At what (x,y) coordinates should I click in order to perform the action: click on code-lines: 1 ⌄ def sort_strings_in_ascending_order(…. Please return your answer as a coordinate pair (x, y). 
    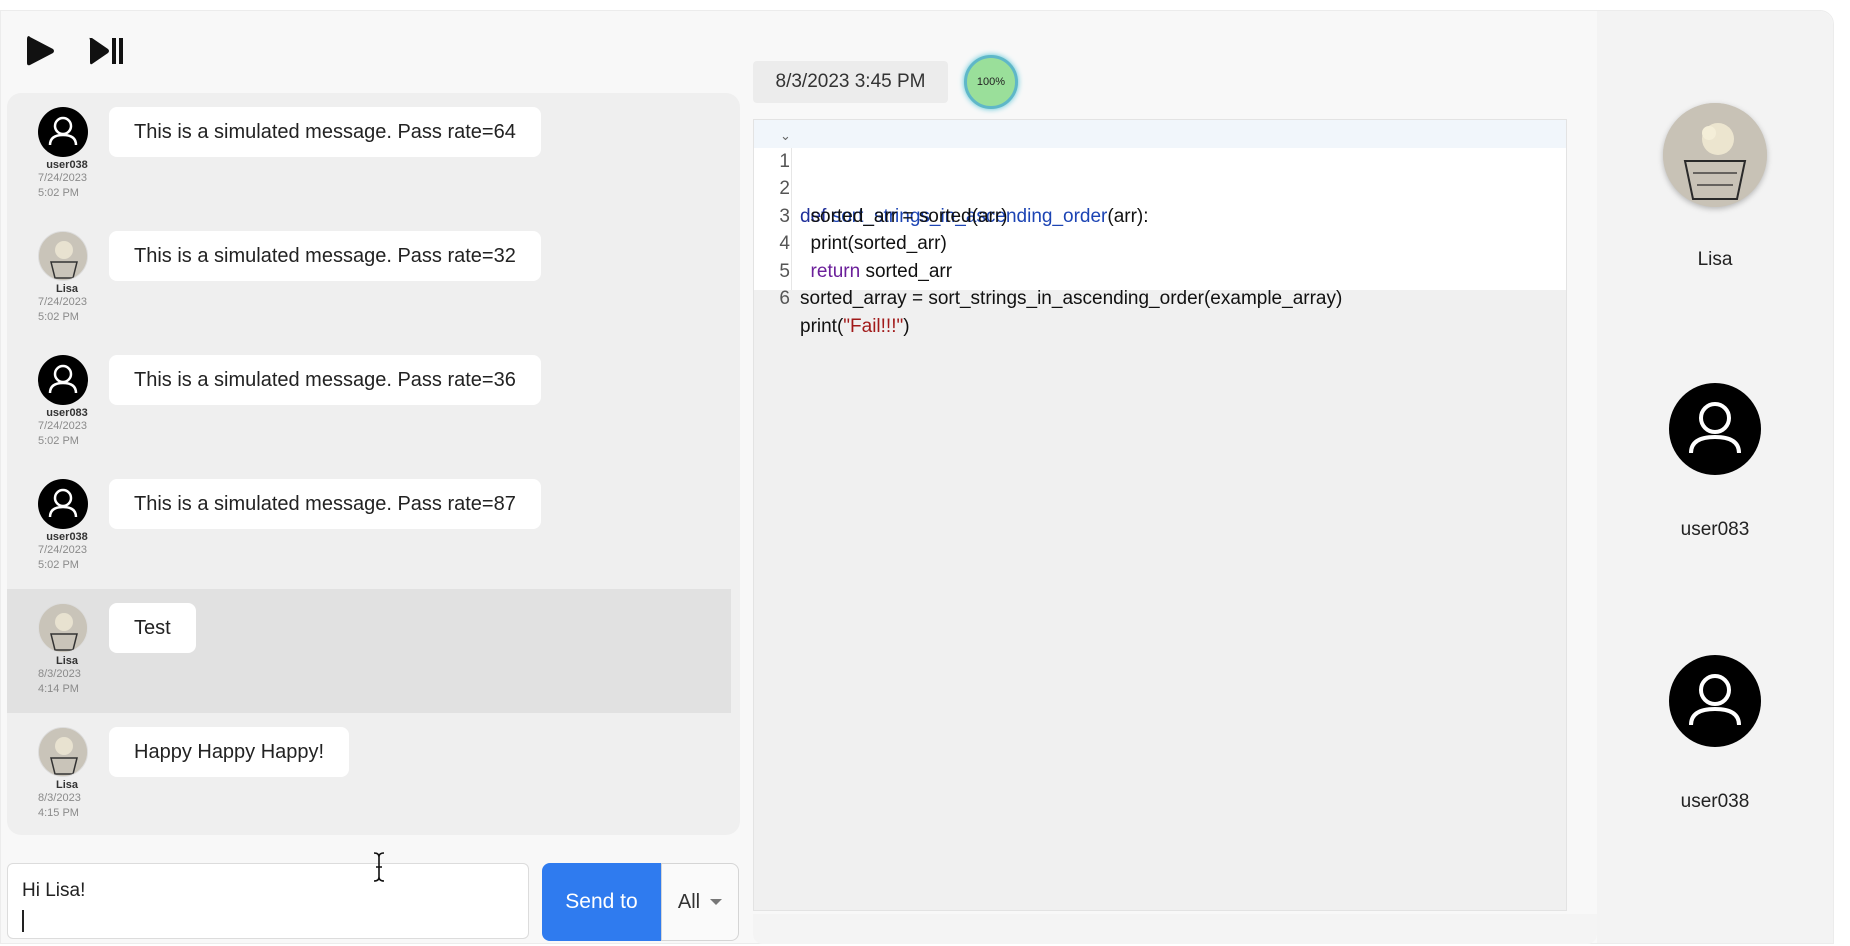
    Looking at the image, I should click on (1160, 228).